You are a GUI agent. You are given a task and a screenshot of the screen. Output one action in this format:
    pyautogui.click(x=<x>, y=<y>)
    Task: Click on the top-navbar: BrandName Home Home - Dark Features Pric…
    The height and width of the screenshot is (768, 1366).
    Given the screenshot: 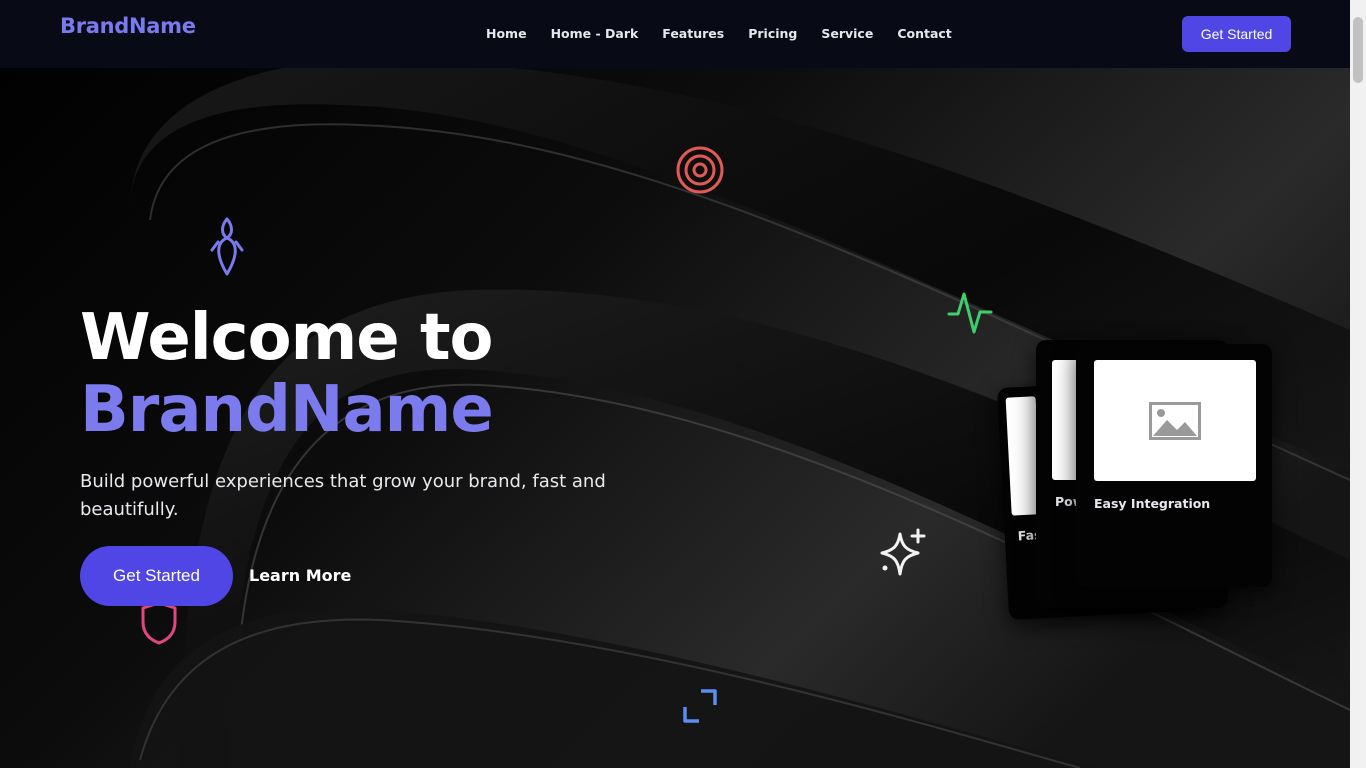 What is the action you would take?
    pyautogui.click(x=675, y=34)
    